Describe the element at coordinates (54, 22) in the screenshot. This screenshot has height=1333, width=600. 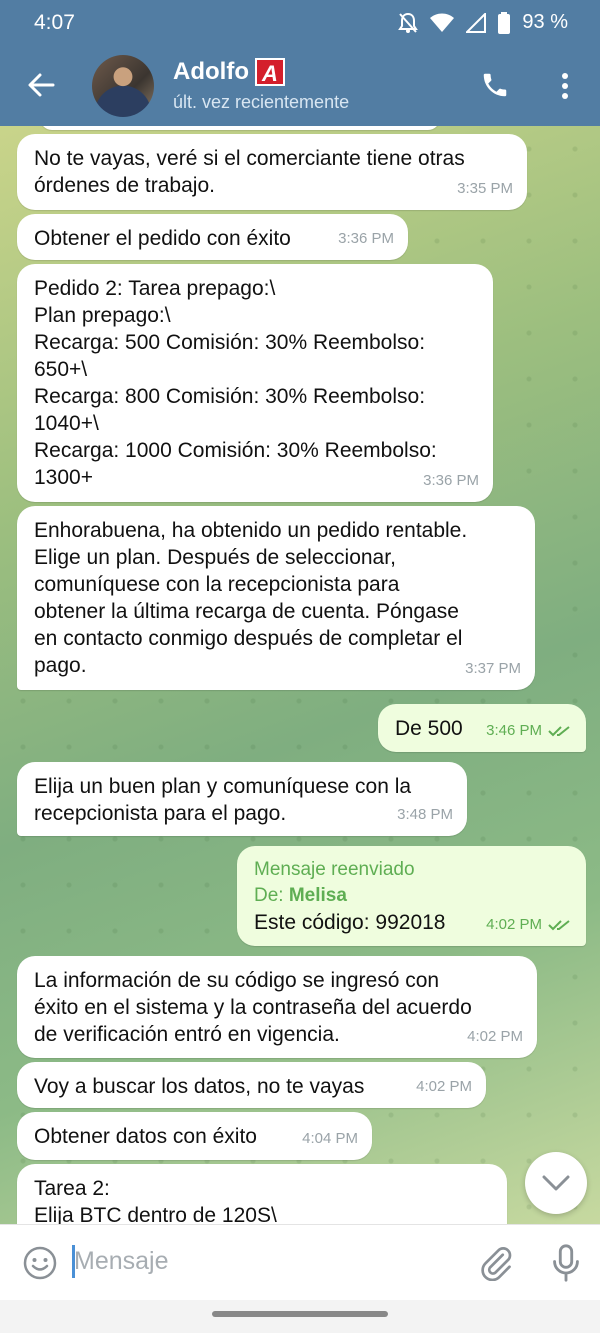
I see `clock: 4:07` at that location.